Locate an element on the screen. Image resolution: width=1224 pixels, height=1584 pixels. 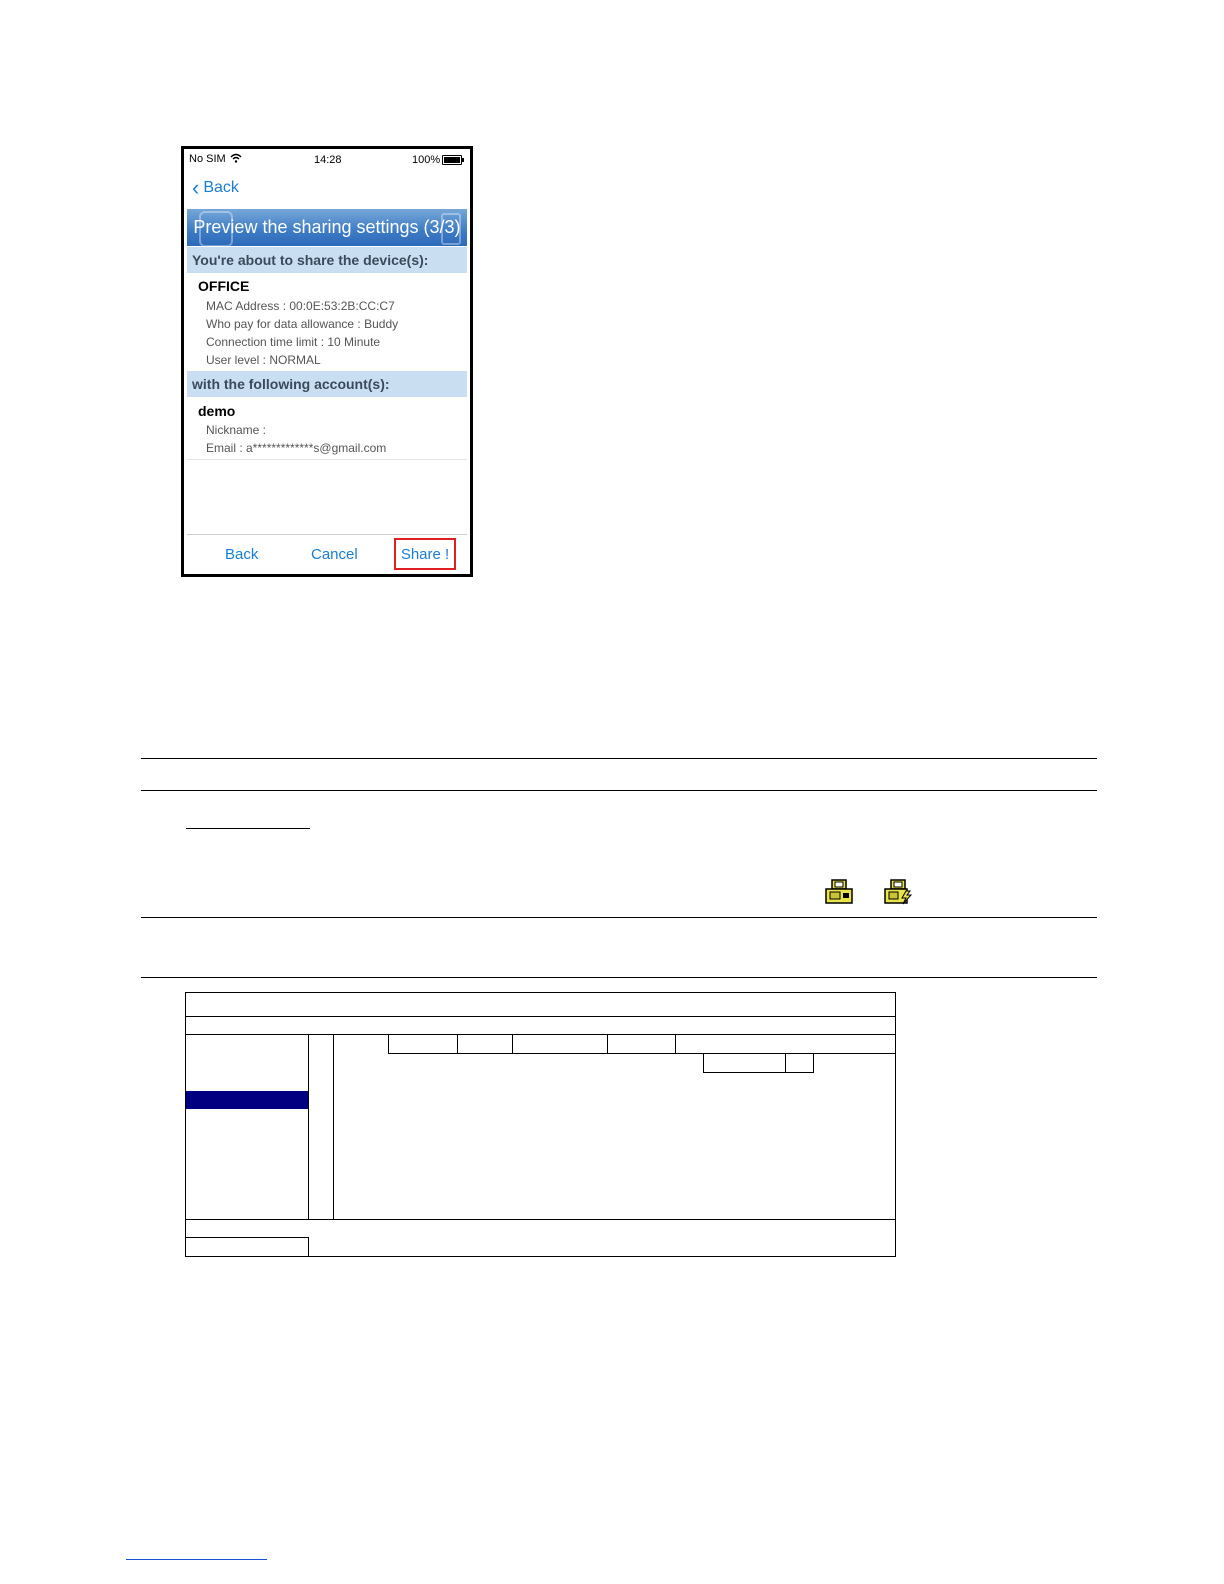
device-user-level: User level : NORMAL is located at coordinates (263, 360).